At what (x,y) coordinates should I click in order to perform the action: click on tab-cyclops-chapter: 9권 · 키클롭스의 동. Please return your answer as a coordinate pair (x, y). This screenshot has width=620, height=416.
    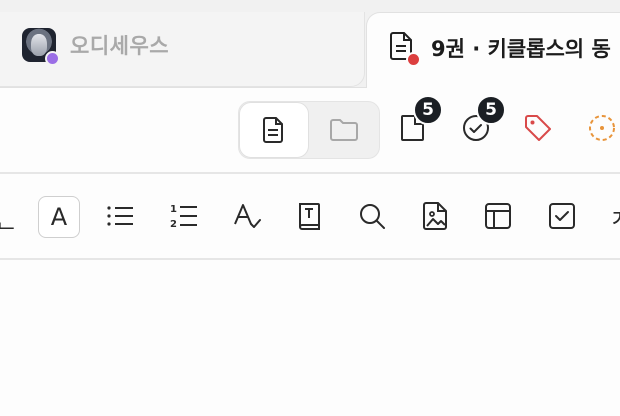
    Looking at the image, I should click on (493, 52).